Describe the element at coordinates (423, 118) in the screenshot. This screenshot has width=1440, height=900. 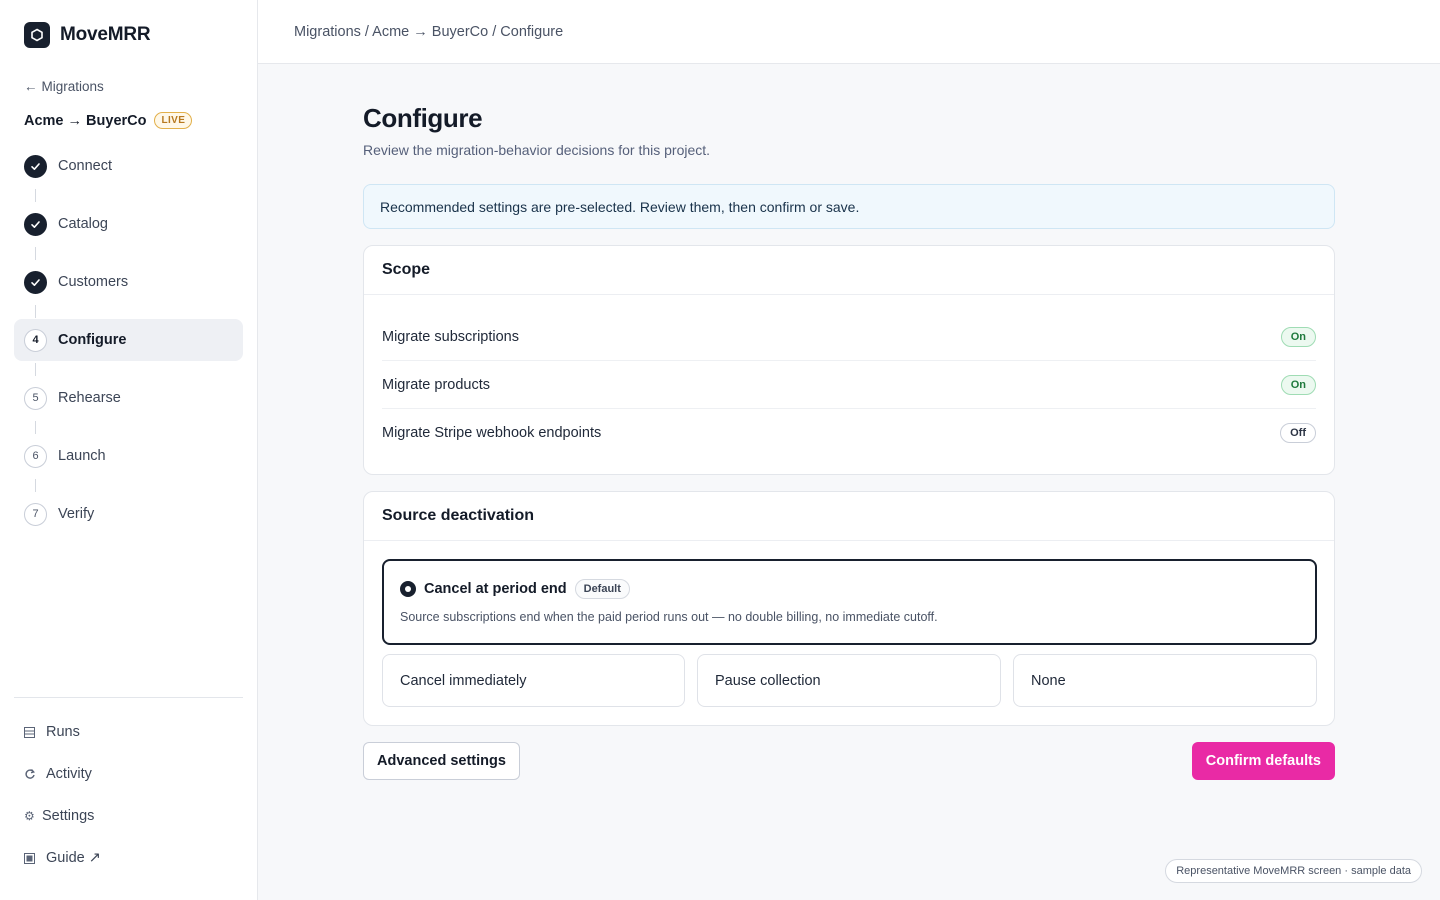
I see `page-title: Configure` at that location.